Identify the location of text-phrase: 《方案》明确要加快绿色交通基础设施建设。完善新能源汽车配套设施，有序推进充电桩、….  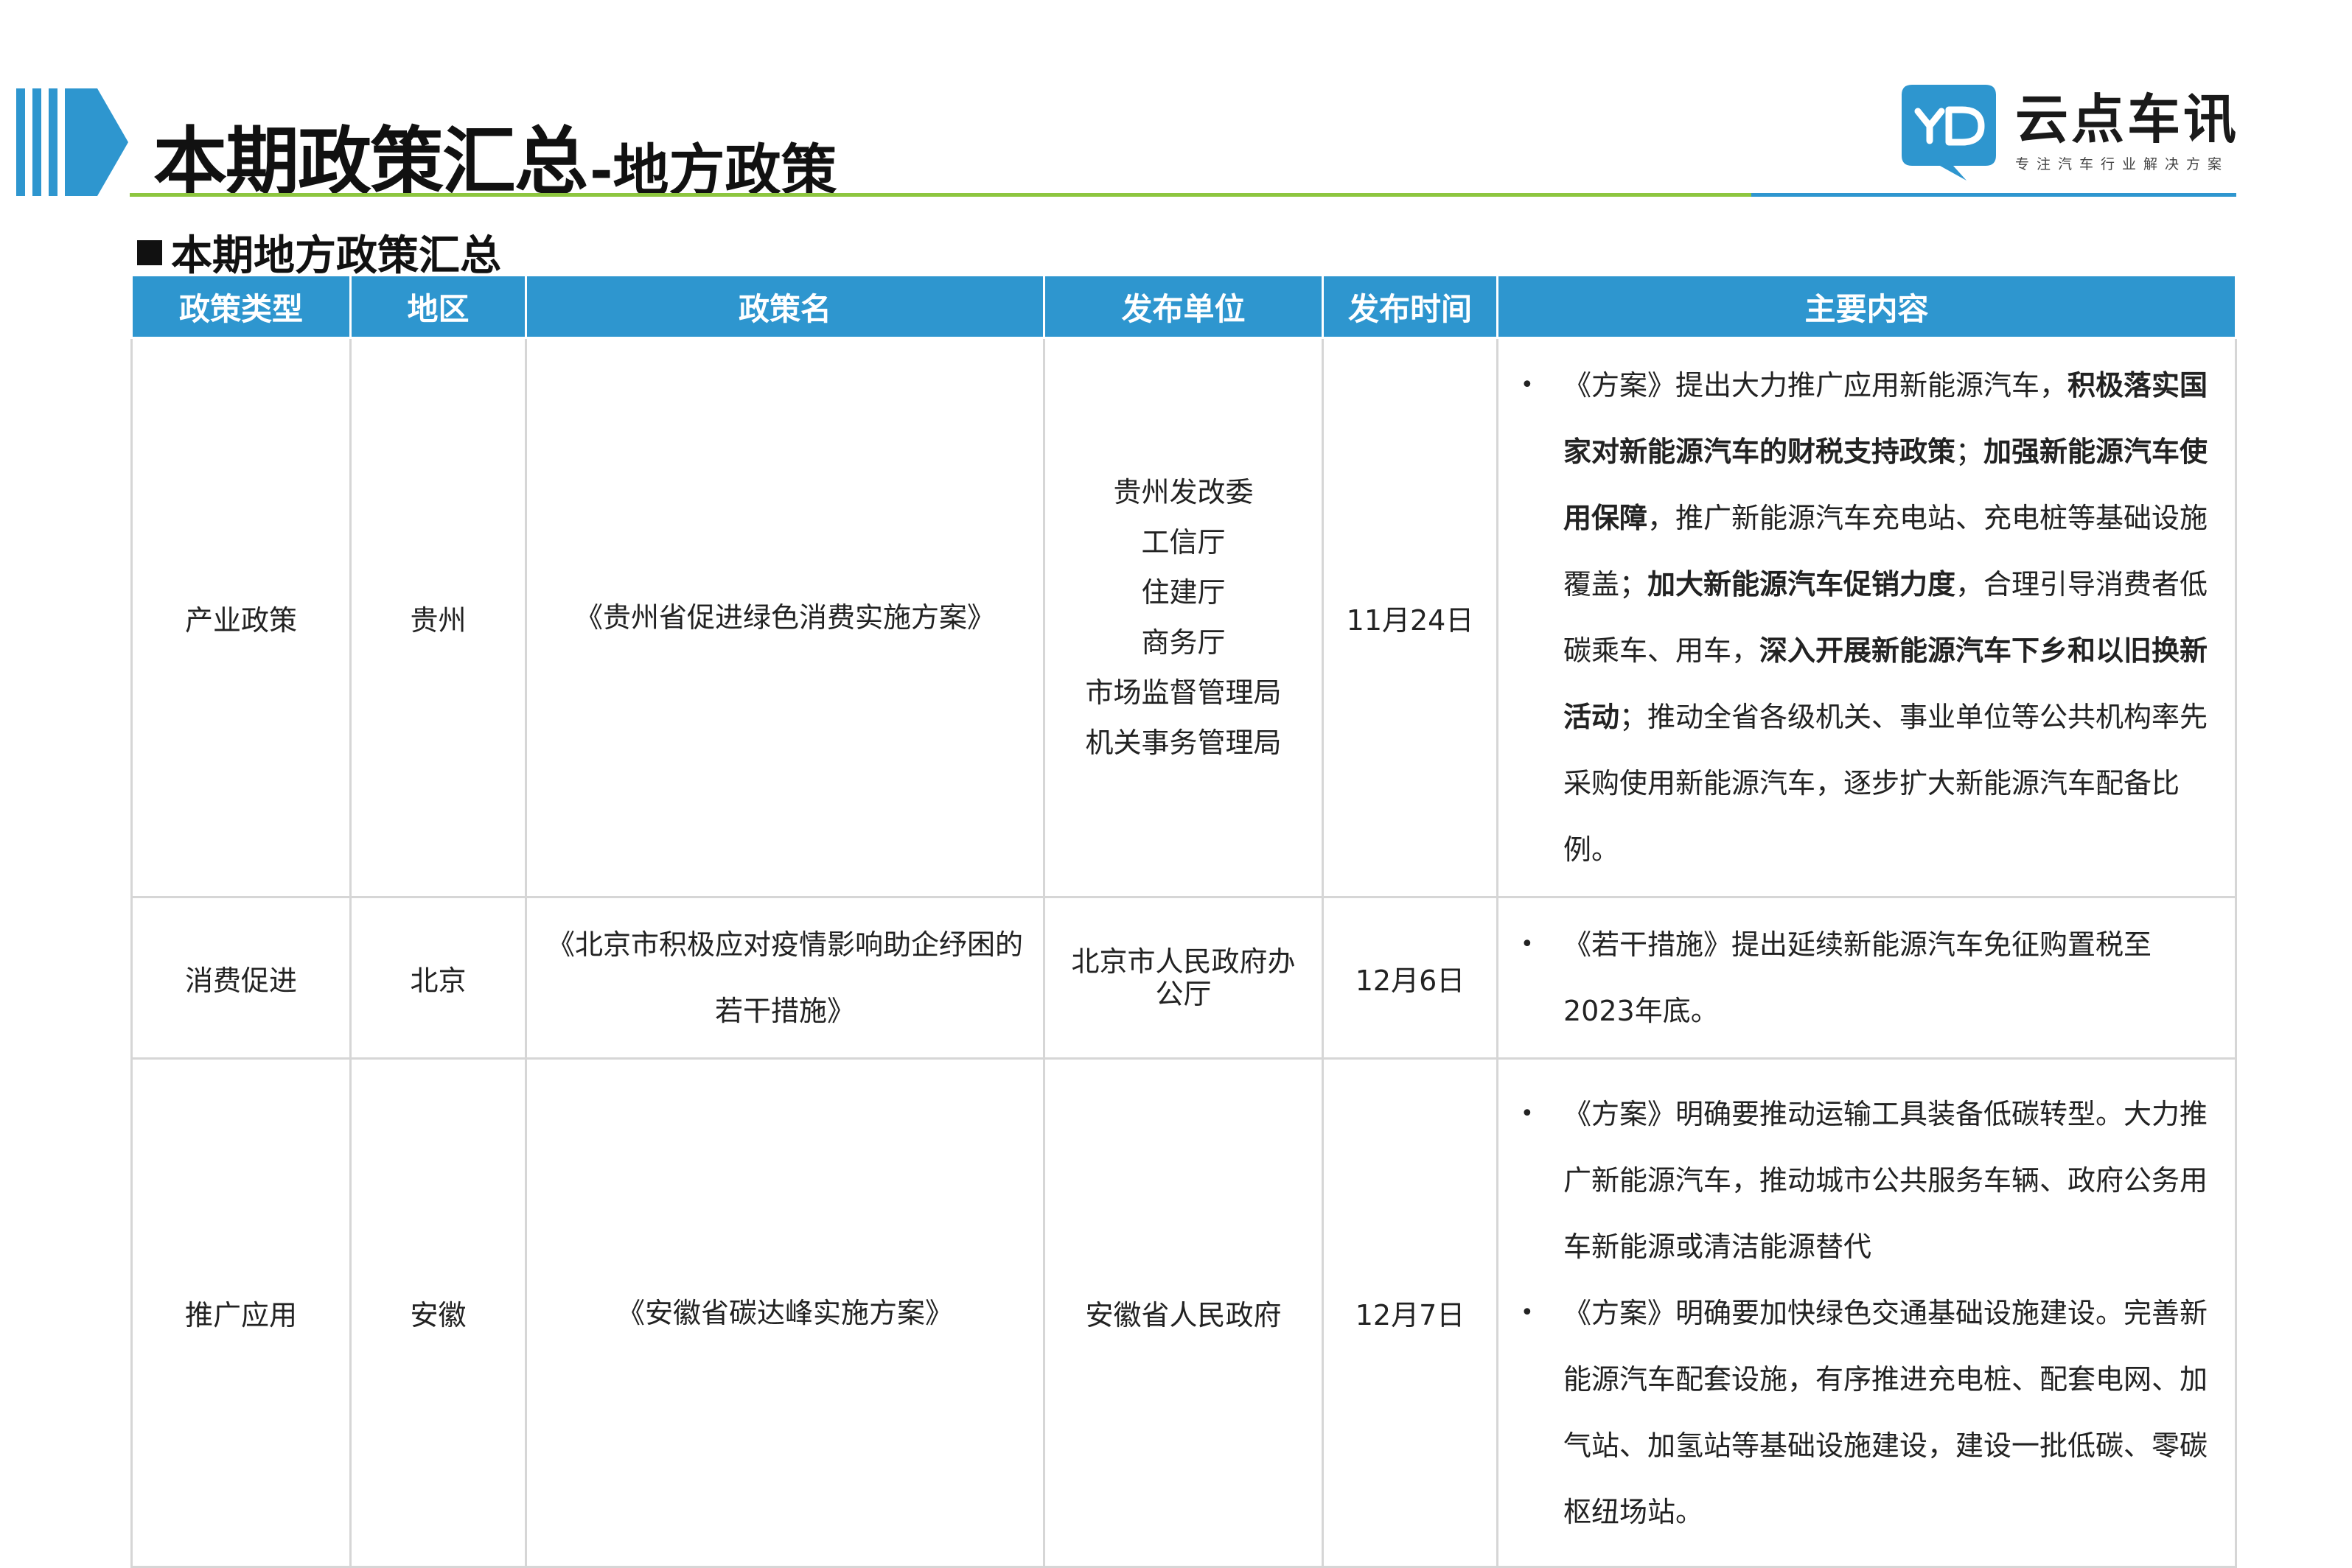
(1885, 1412).